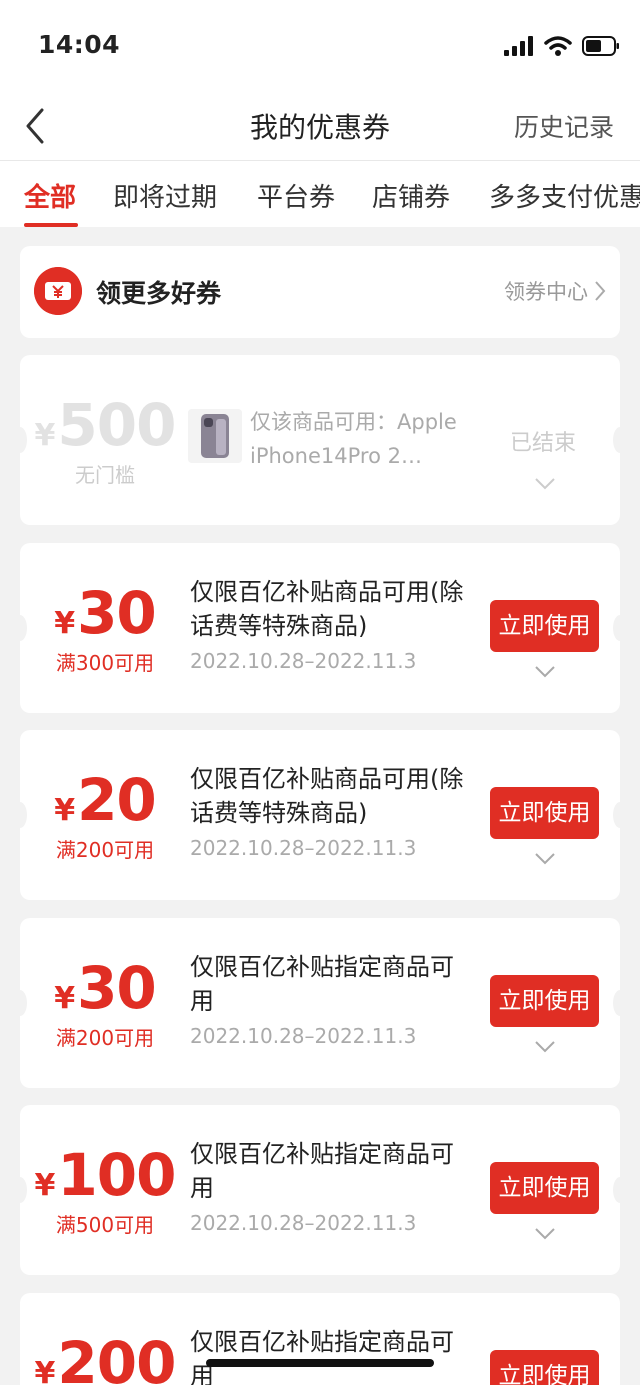 The width and height of the screenshot is (640, 1385). I want to click on coupon-card: ¥200 仅限百亿补贴指定商品可用 立即使用, so click(320, 1339).